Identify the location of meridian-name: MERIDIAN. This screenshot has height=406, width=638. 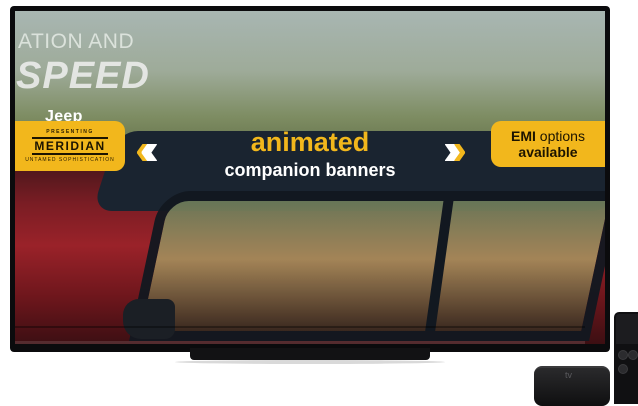
(70, 146).